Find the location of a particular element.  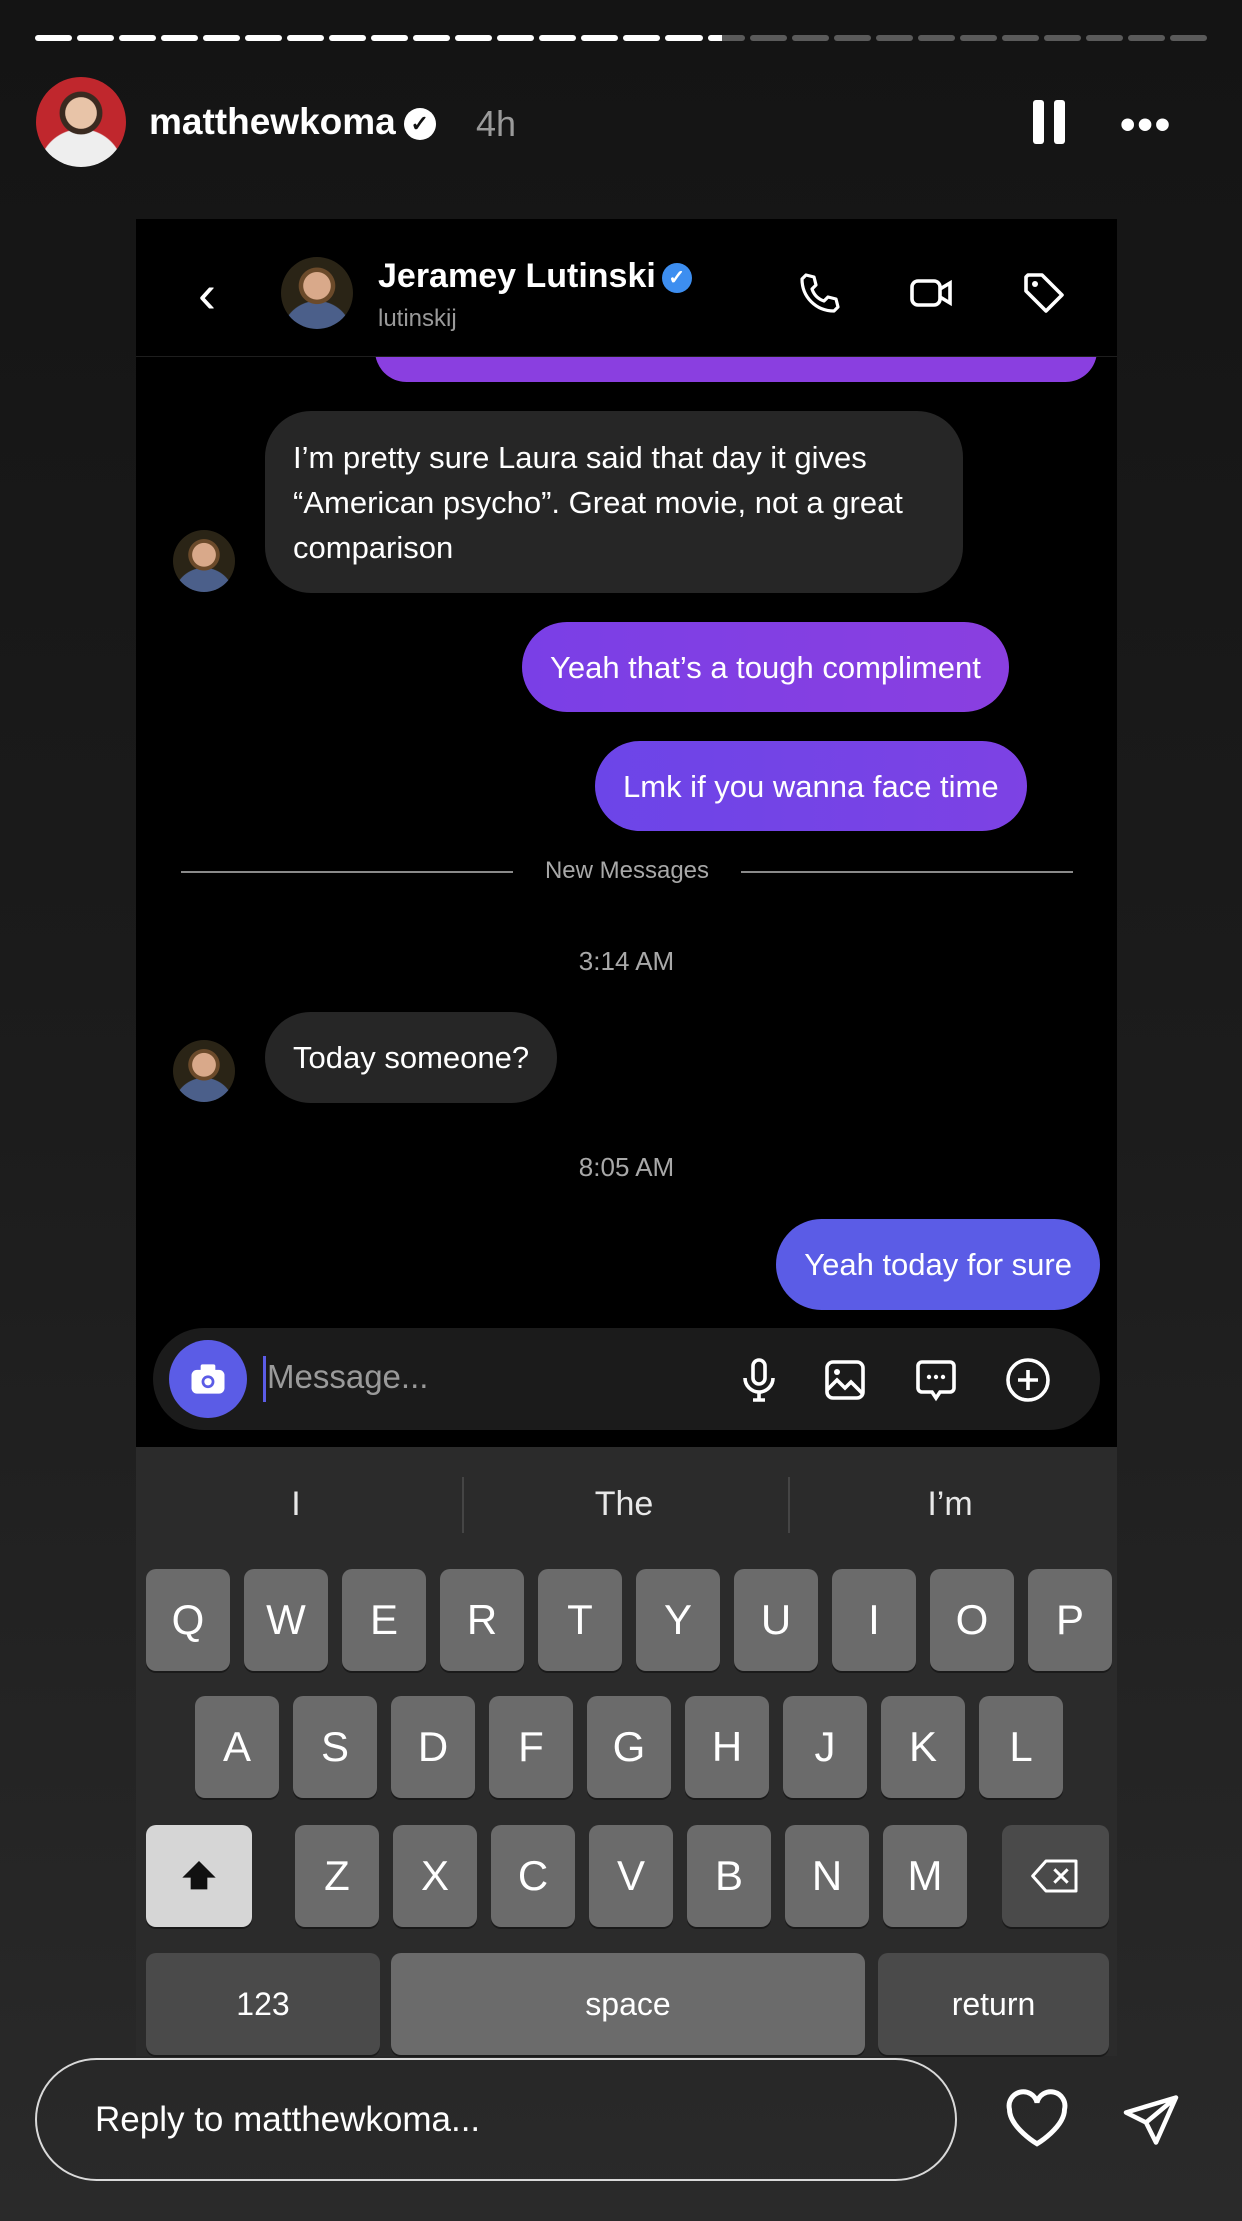

text-caret is located at coordinates (264, 1379).